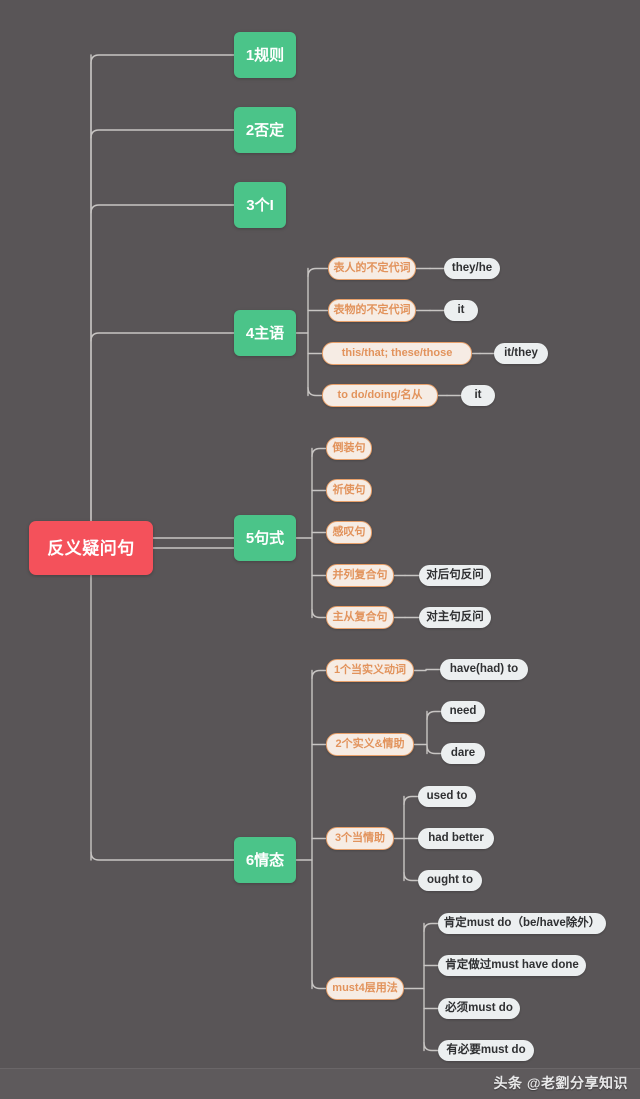 This screenshot has height=1099, width=640. I want to click on sub-node-sentence-type-4-label: 主从复合句, so click(360, 617).